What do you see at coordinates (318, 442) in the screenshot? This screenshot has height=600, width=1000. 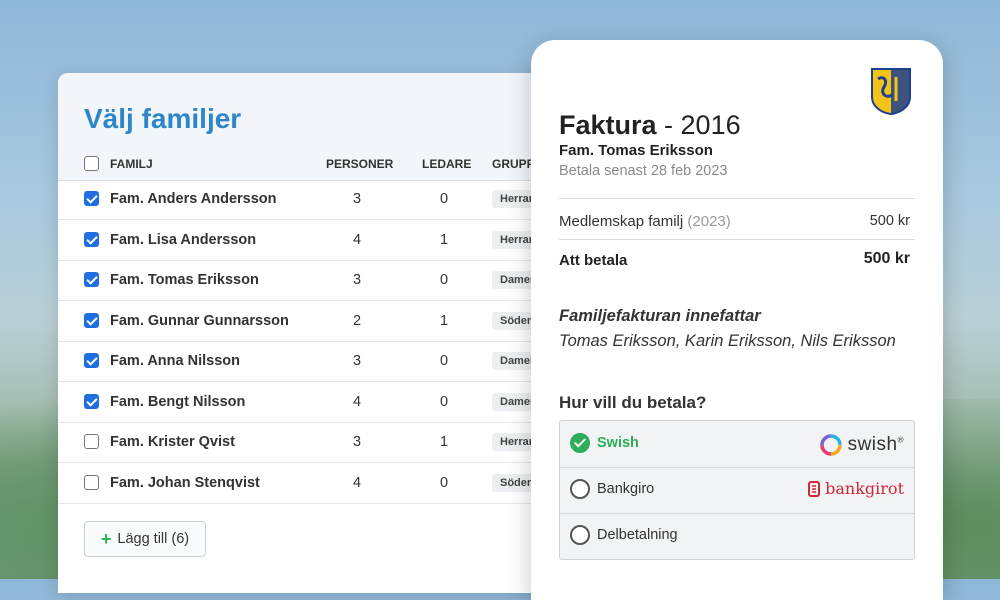 I see `table-row: Fam. Krister Qvist 3 1 Herrar` at bounding box center [318, 442].